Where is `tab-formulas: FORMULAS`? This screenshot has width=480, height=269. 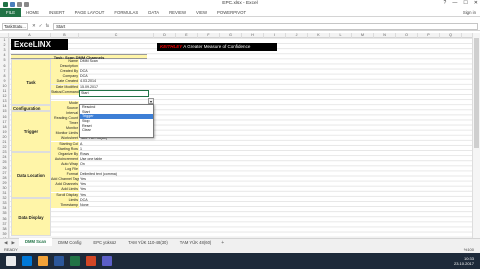
tab-formulas: FORMULAS is located at coordinates (126, 12).